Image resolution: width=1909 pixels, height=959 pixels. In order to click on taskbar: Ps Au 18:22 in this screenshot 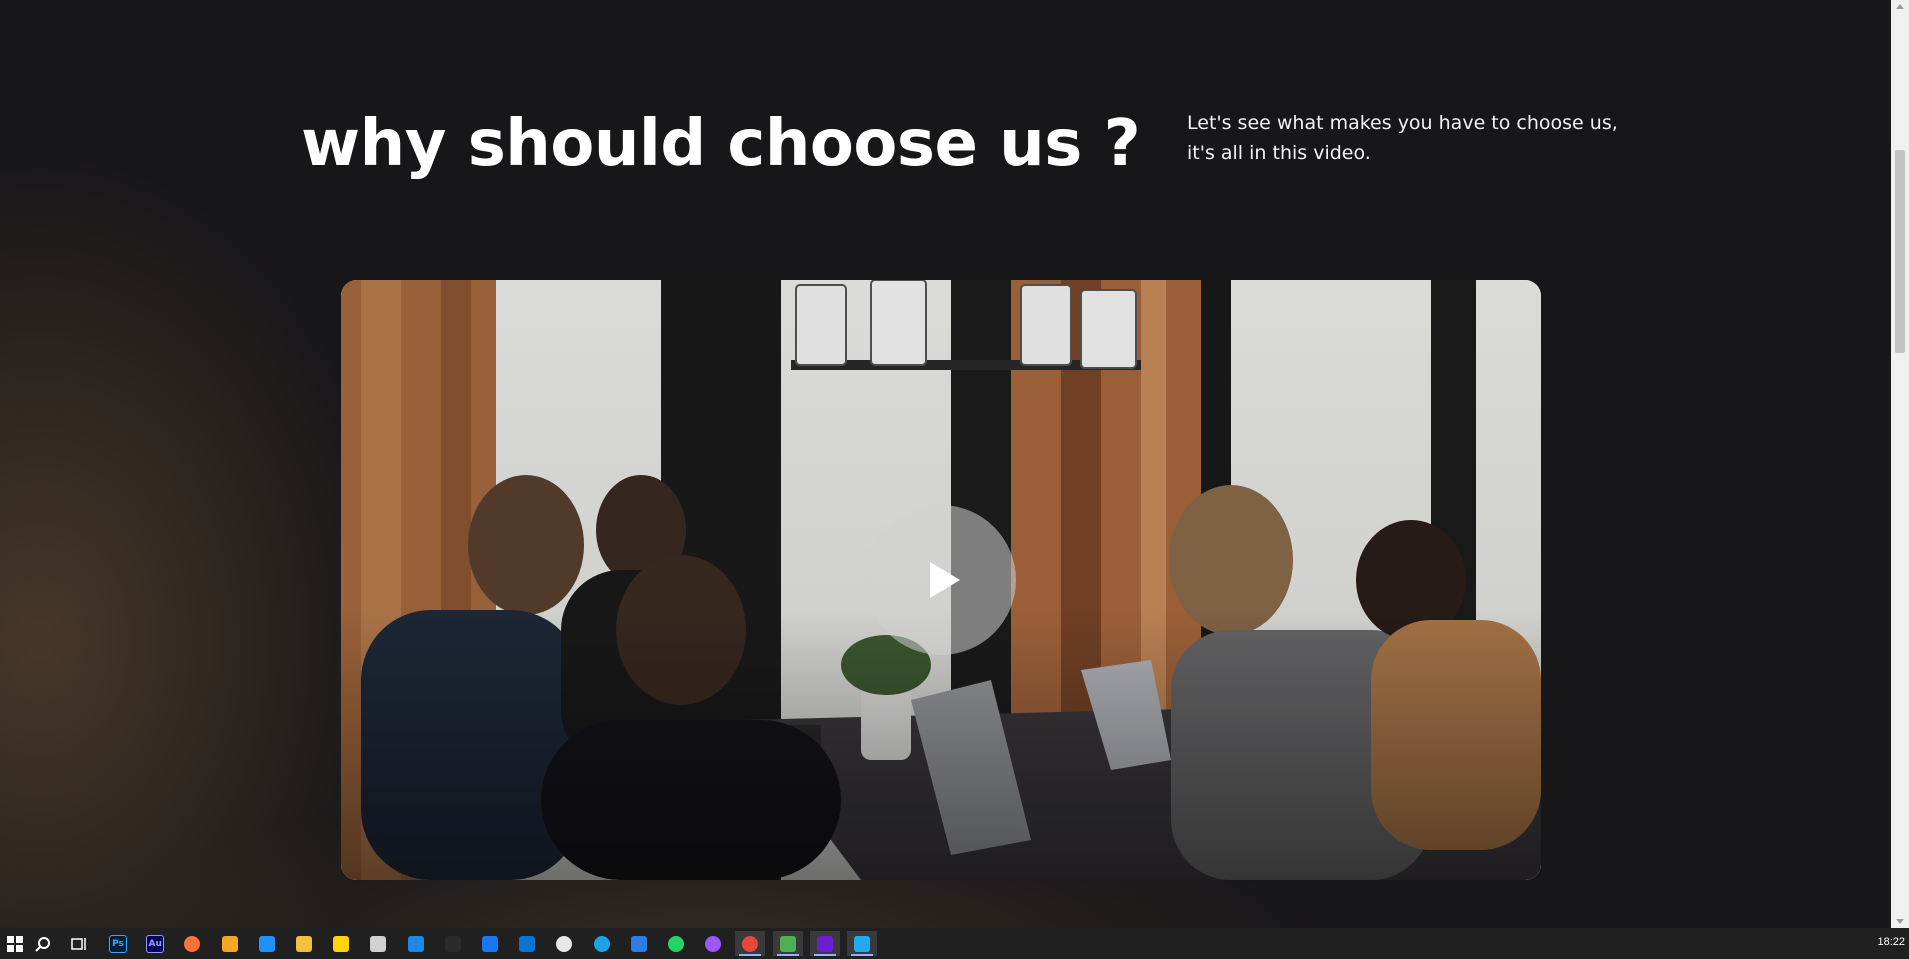, I will do `click(954, 943)`.